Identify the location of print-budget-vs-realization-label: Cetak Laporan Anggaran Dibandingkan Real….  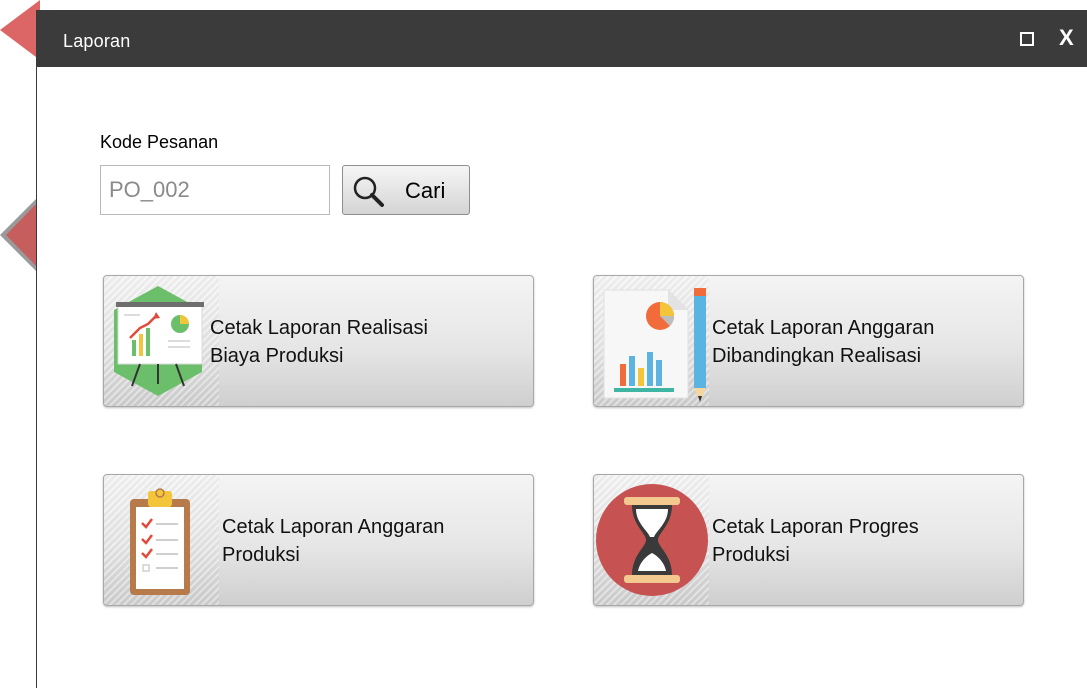
(823, 342).